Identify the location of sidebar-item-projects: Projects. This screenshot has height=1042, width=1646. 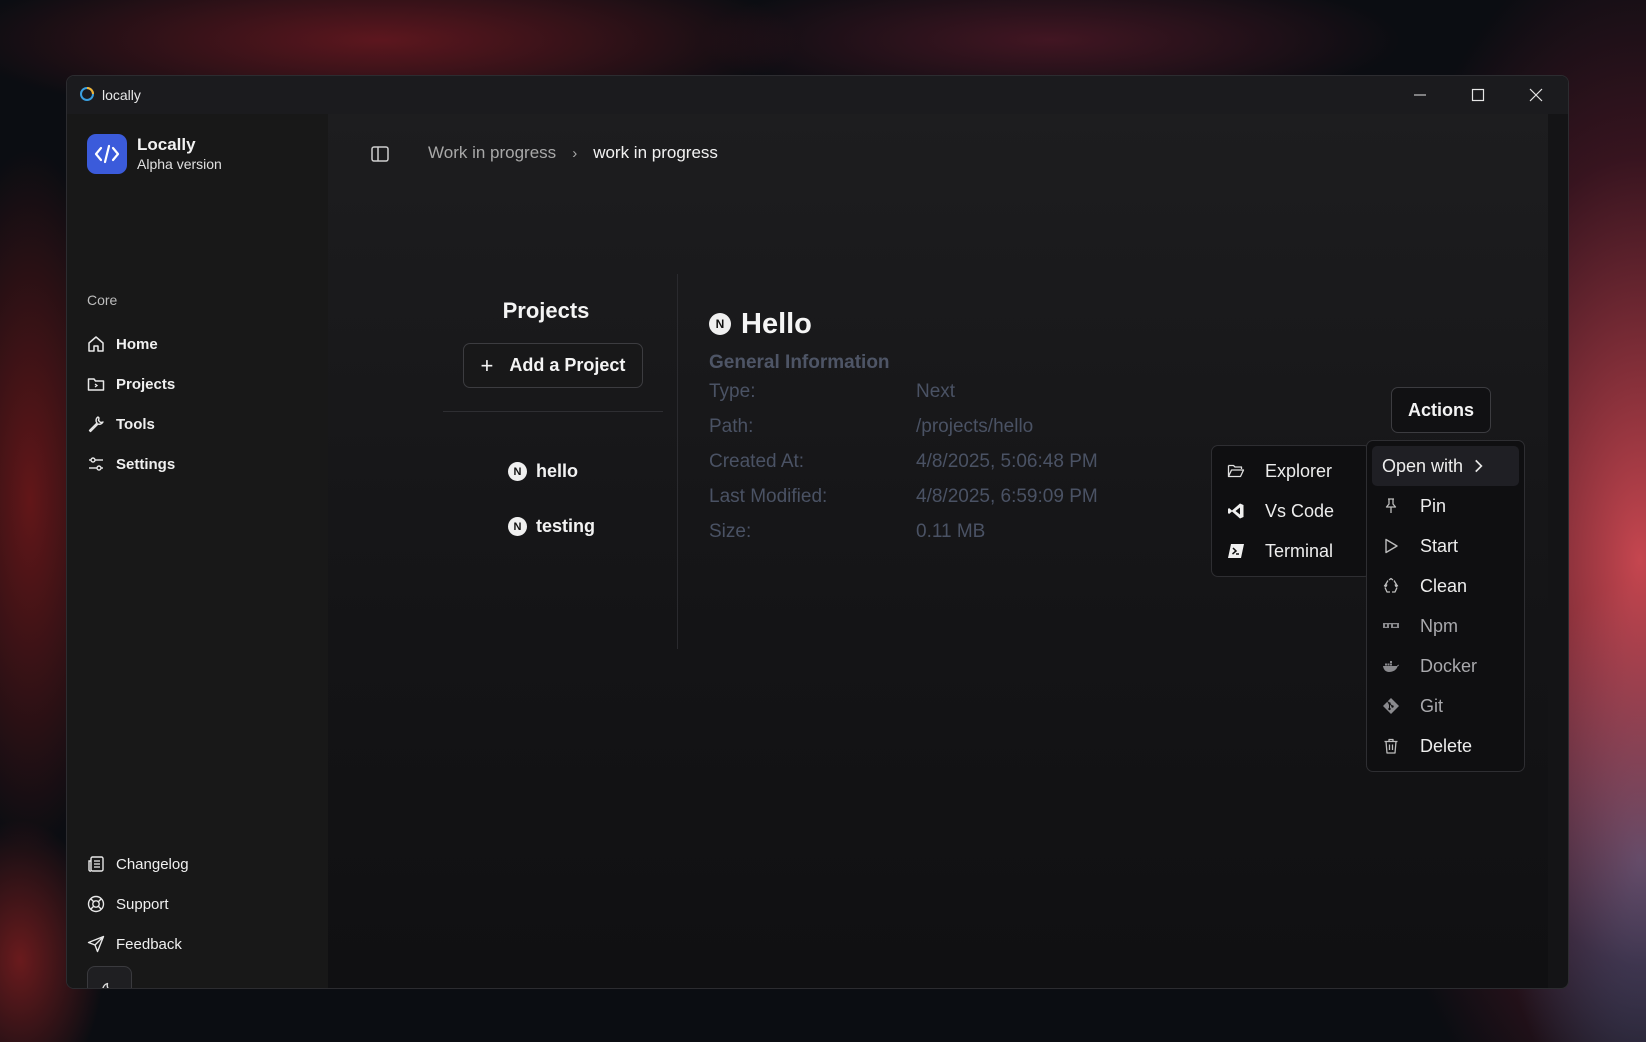
(197, 384).